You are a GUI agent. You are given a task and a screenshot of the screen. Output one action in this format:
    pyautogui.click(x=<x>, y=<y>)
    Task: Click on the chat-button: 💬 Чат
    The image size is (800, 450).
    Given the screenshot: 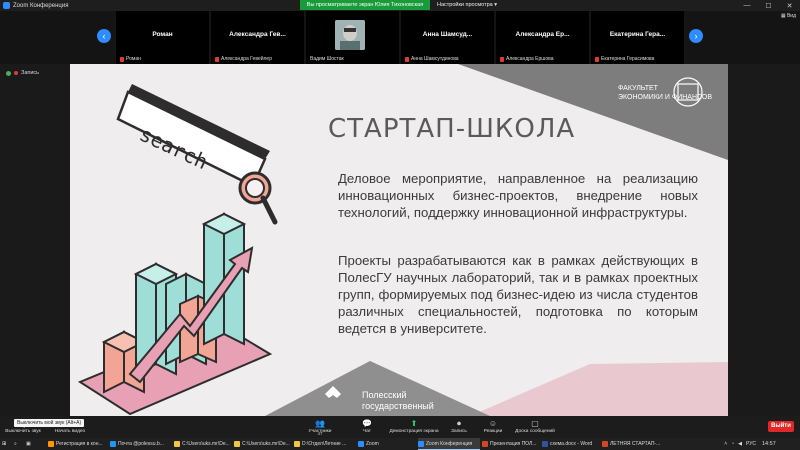 What is the action you would take?
    pyautogui.click(x=367, y=427)
    